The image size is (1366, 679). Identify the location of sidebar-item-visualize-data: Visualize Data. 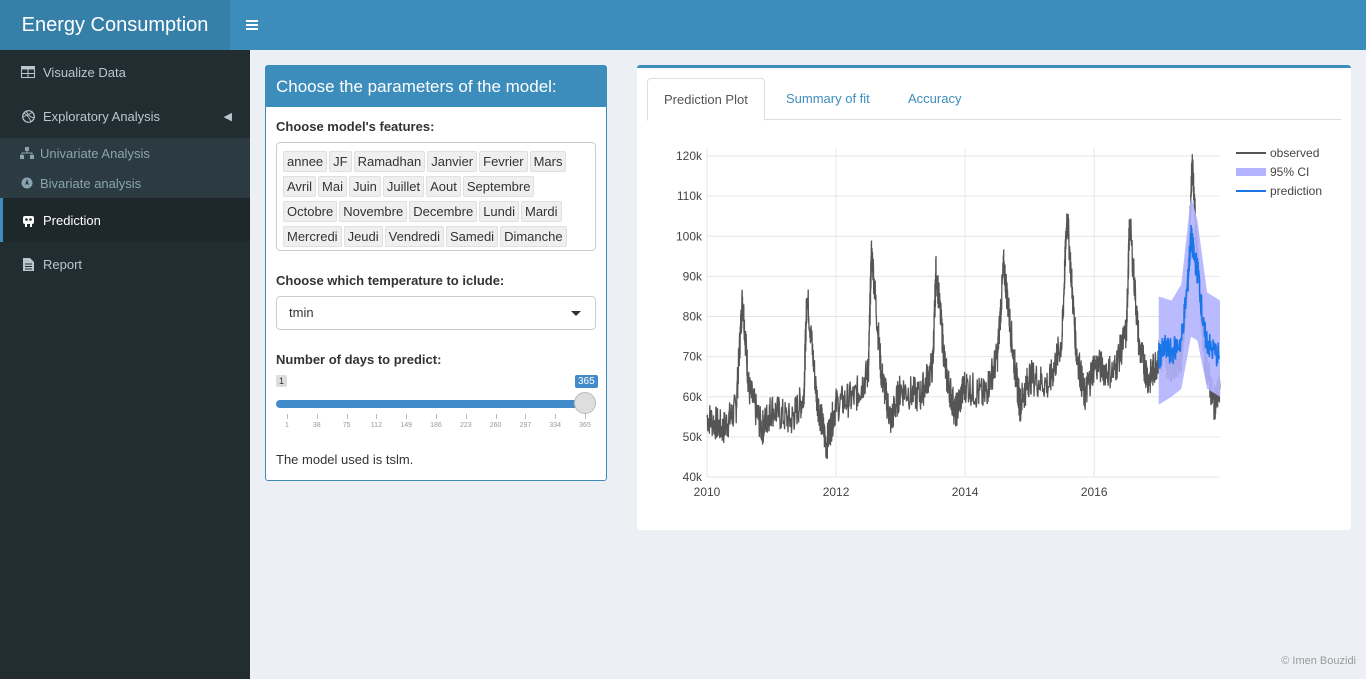
(125, 72).